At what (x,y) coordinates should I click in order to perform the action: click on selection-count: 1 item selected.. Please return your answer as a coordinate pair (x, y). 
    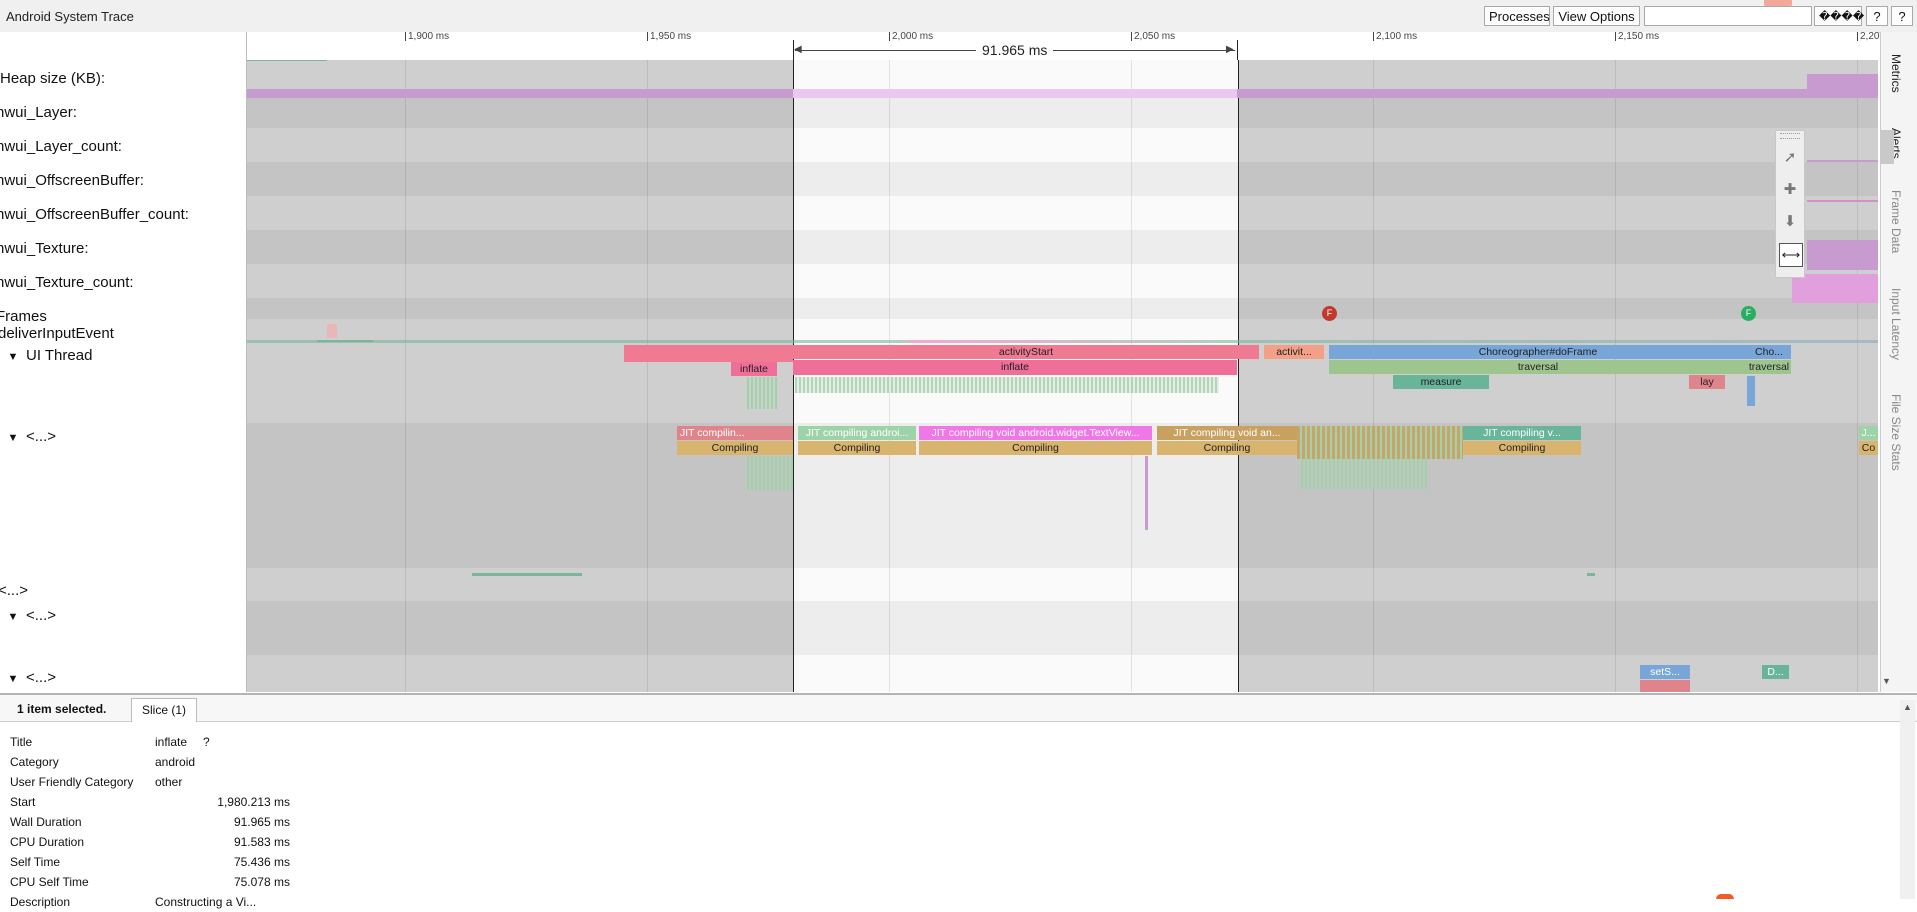
    Looking at the image, I should click on (62, 709).